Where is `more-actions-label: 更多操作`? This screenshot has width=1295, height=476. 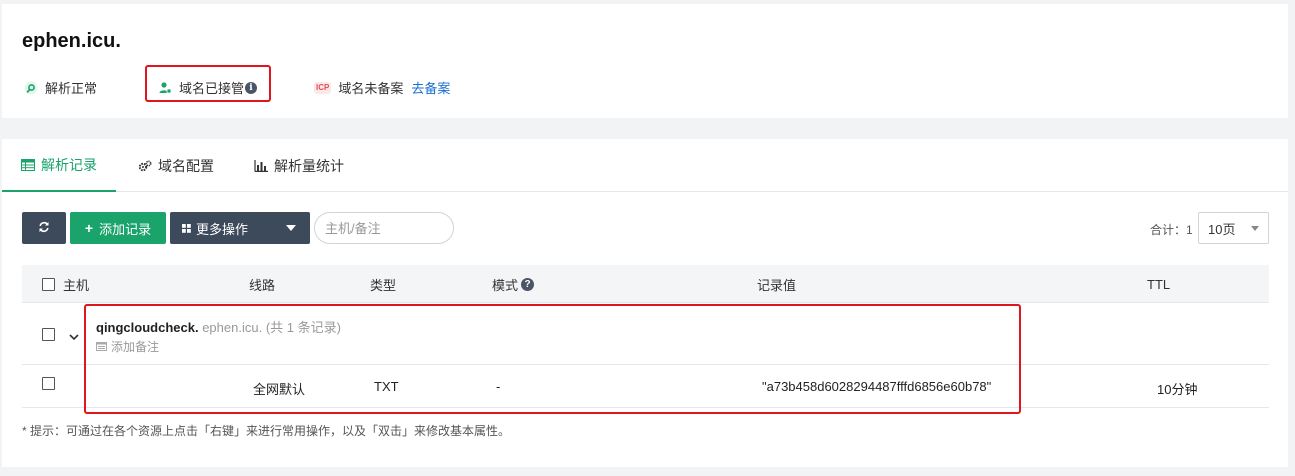 more-actions-label: 更多操作 is located at coordinates (222, 229).